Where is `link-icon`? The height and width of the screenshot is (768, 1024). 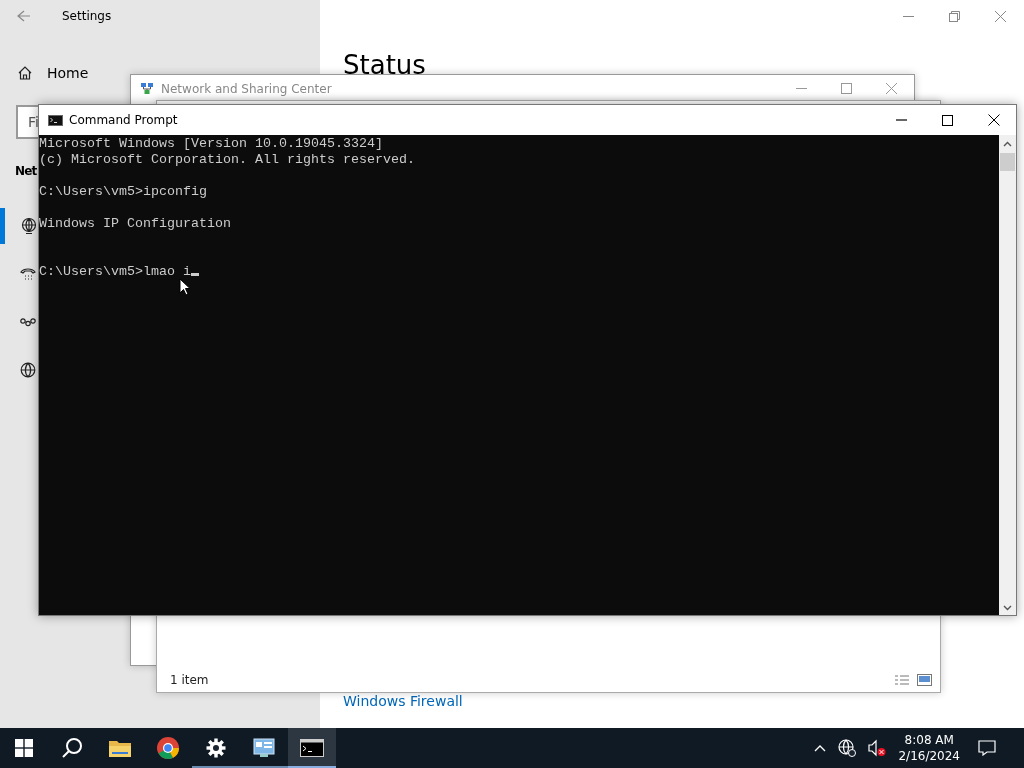
link-icon is located at coordinates (28, 322).